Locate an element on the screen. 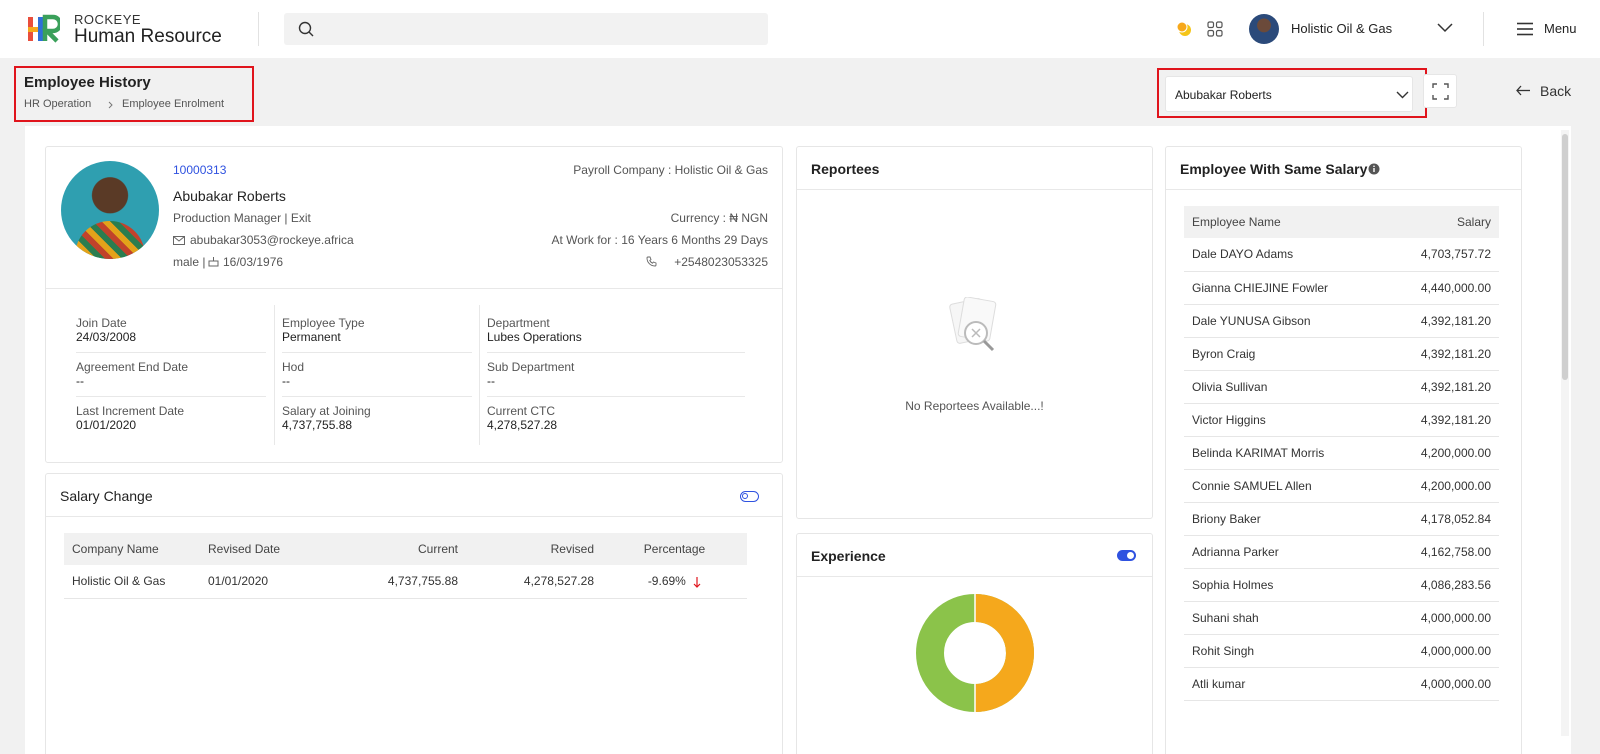  salary-change-toggle is located at coordinates (749, 496).